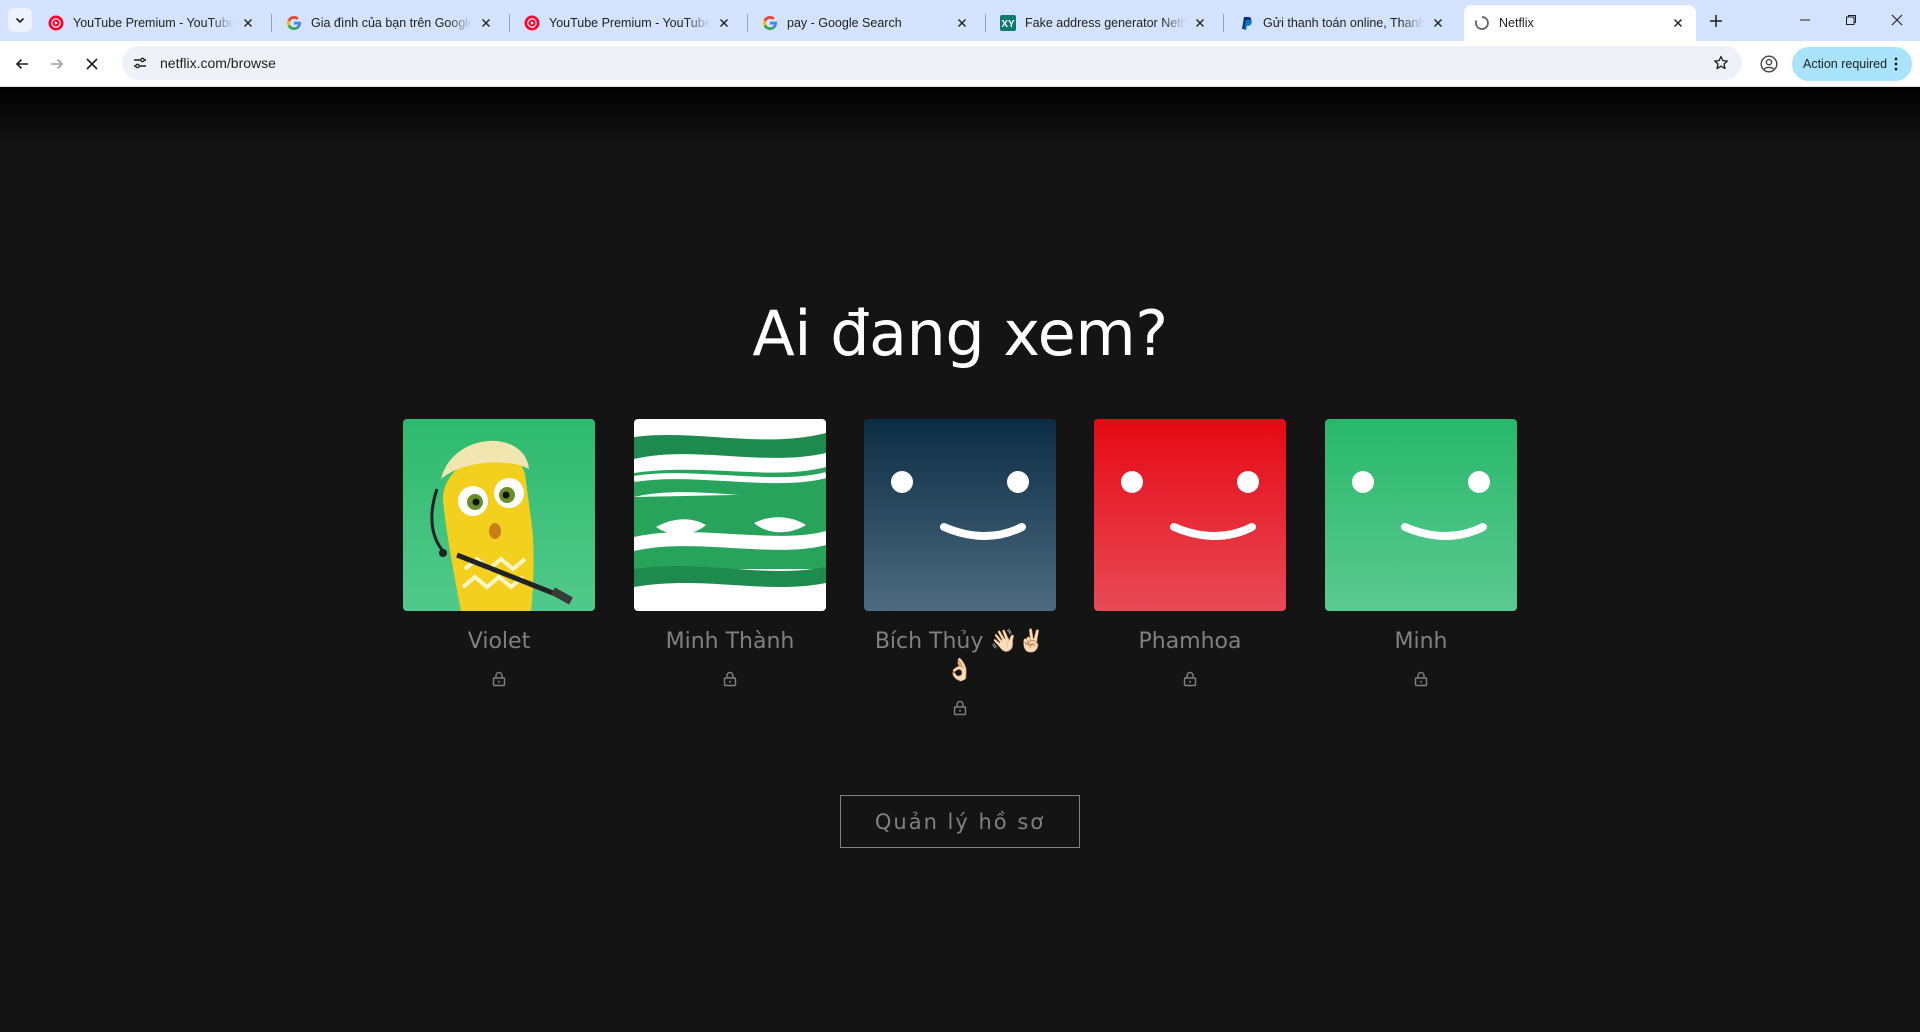  What do you see at coordinates (960, 333) in the screenshot?
I see `page-title: Ai đang xem?` at bounding box center [960, 333].